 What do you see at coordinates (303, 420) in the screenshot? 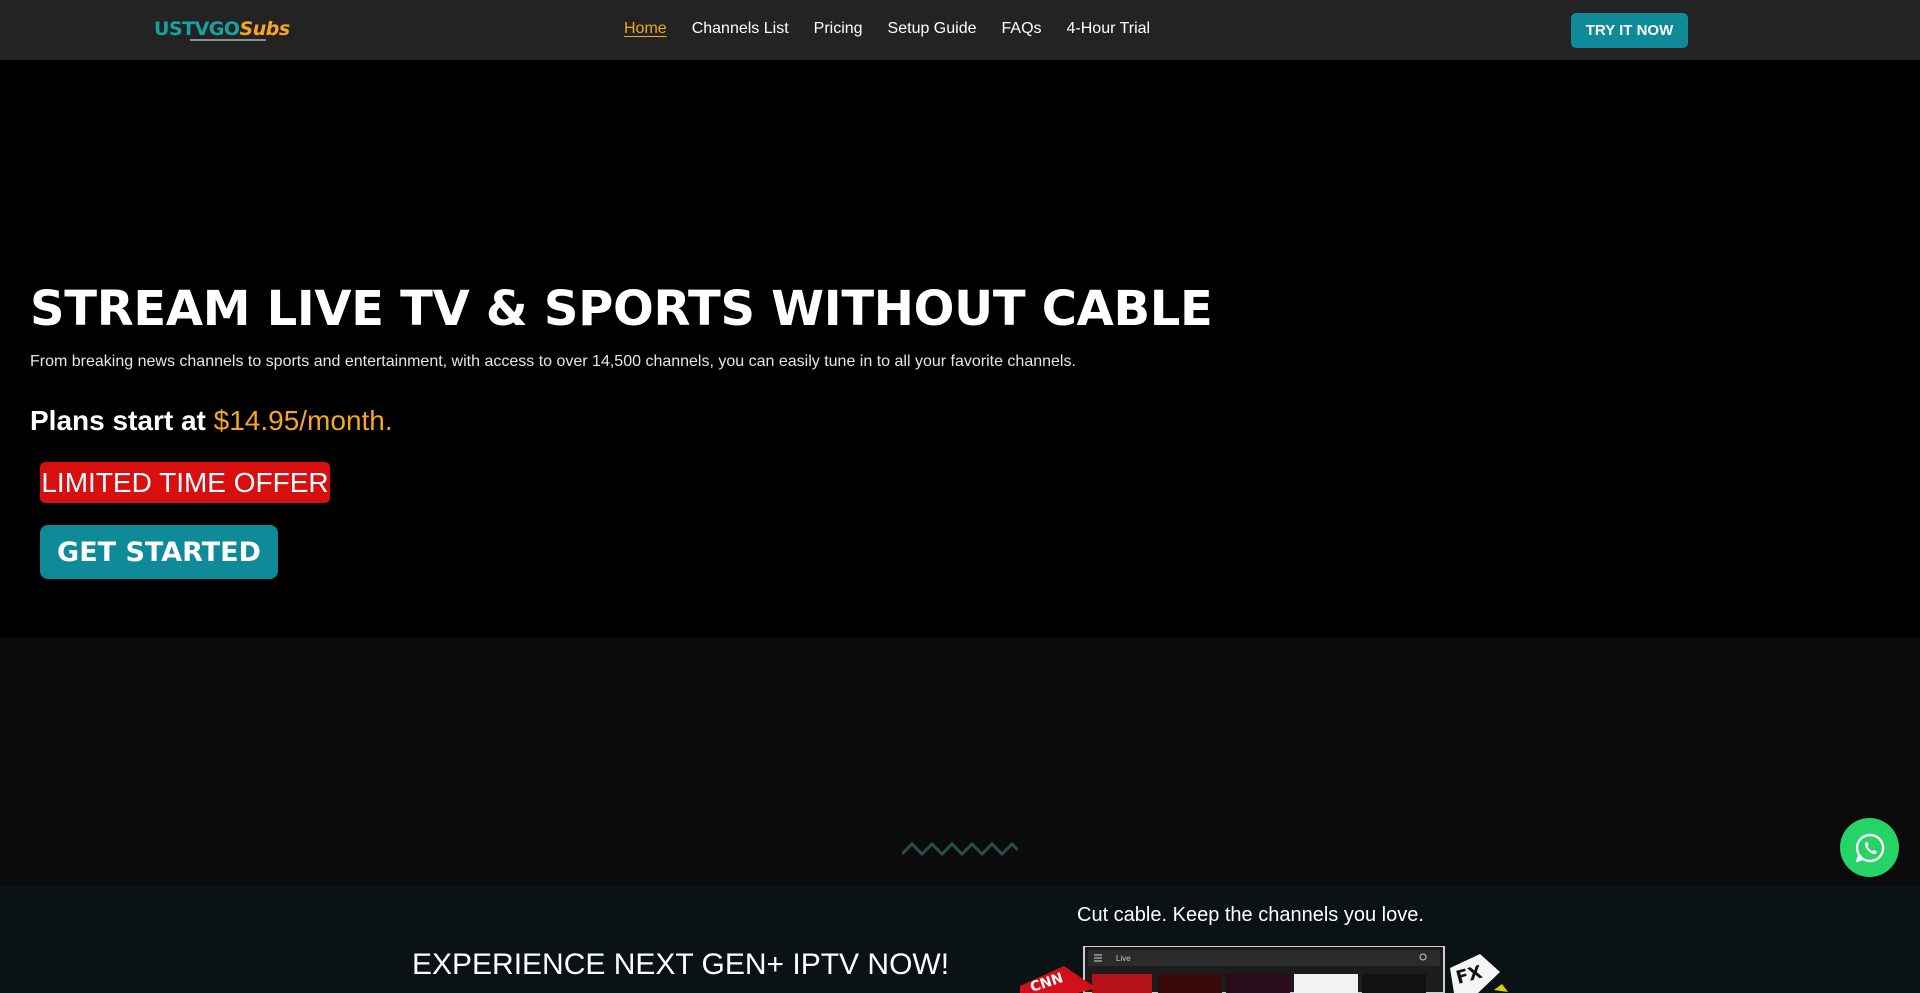
I see `plans-price: $14.95/month.` at bounding box center [303, 420].